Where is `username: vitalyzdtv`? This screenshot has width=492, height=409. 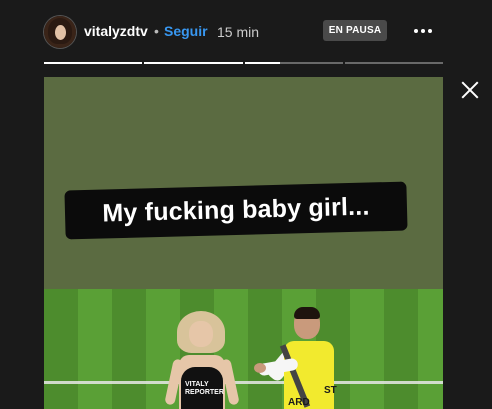 username: vitalyzdtv is located at coordinates (116, 31).